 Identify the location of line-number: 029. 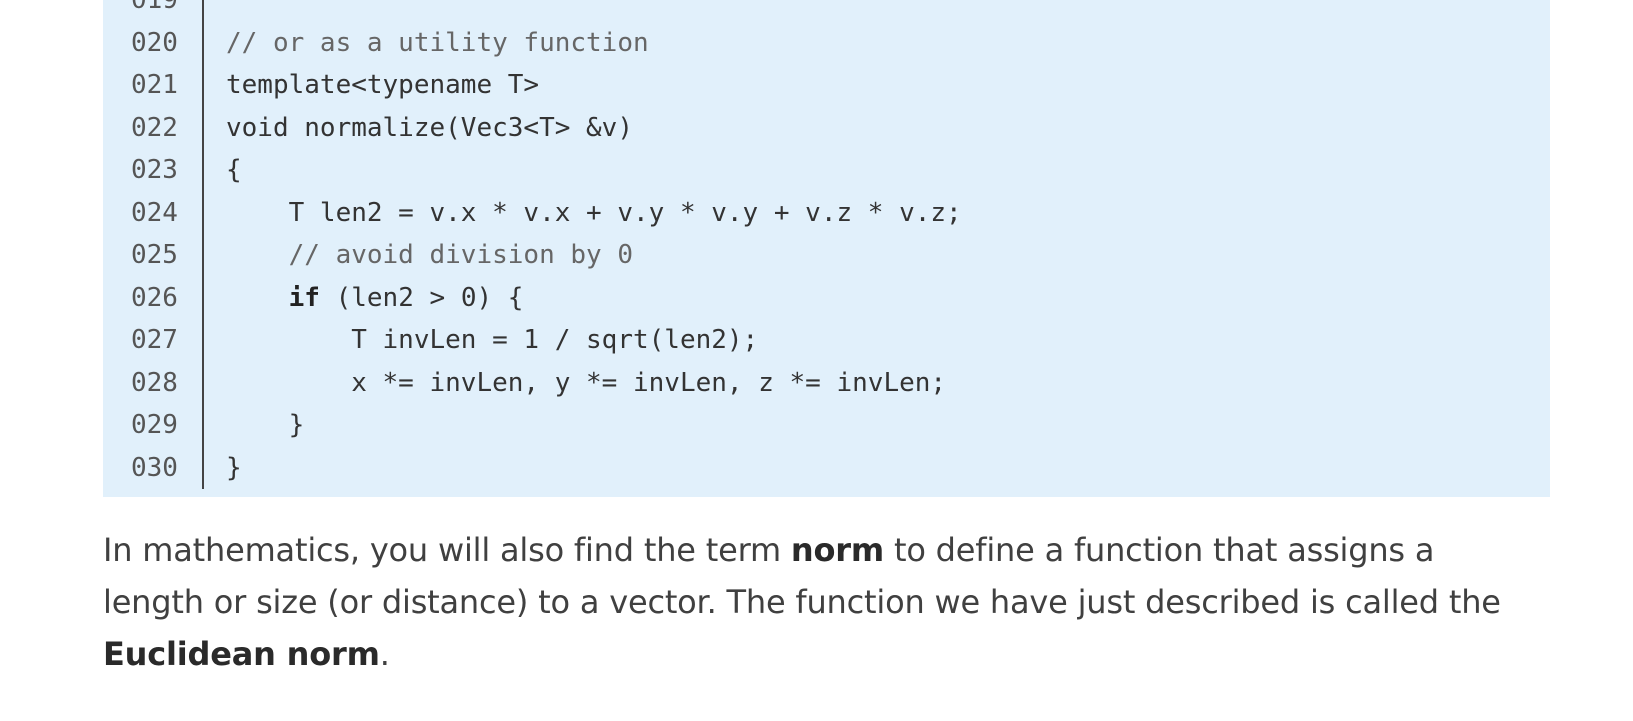
(154, 425).